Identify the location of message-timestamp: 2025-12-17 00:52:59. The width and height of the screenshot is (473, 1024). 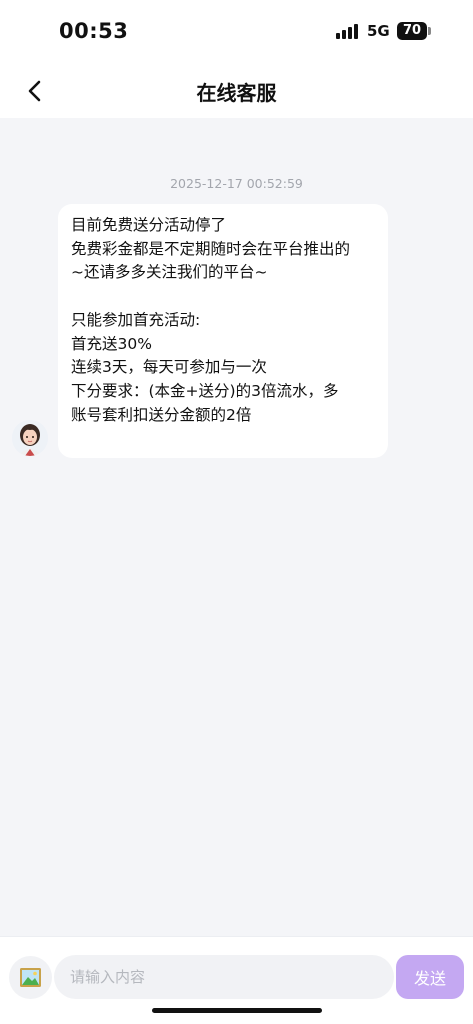
(236, 183).